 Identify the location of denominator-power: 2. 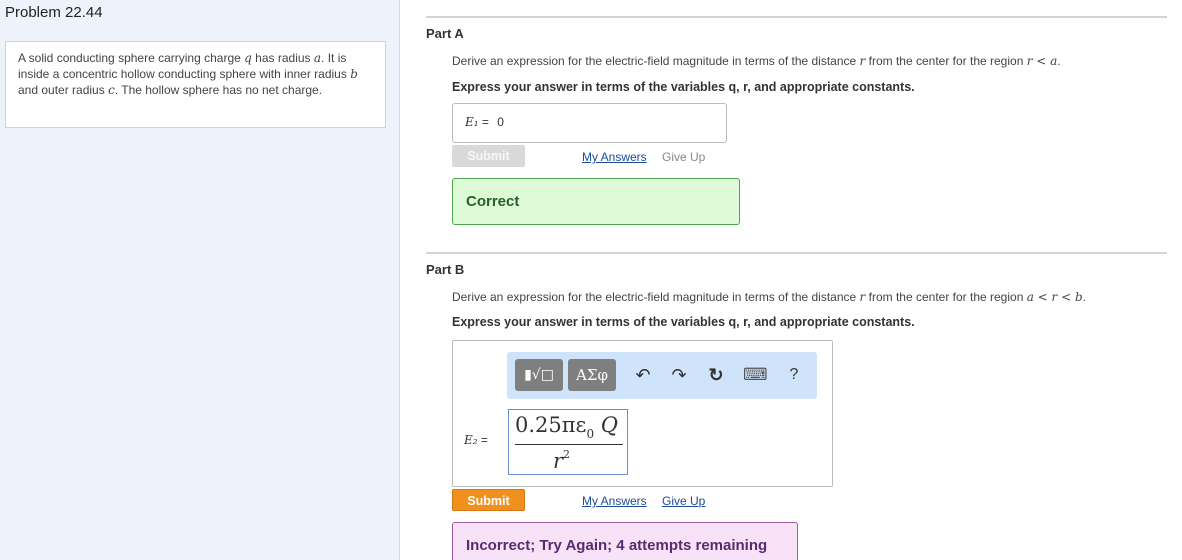
(567, 454).